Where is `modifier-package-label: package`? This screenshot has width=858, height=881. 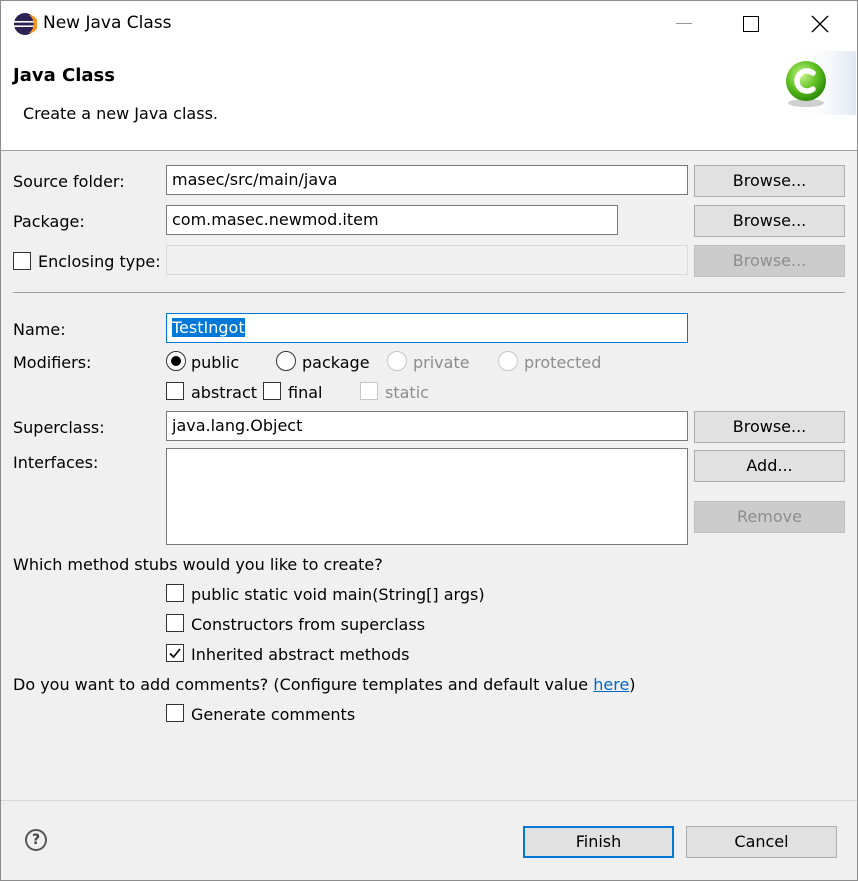
modifier-package-label: package is located at coordinates (336, 362).